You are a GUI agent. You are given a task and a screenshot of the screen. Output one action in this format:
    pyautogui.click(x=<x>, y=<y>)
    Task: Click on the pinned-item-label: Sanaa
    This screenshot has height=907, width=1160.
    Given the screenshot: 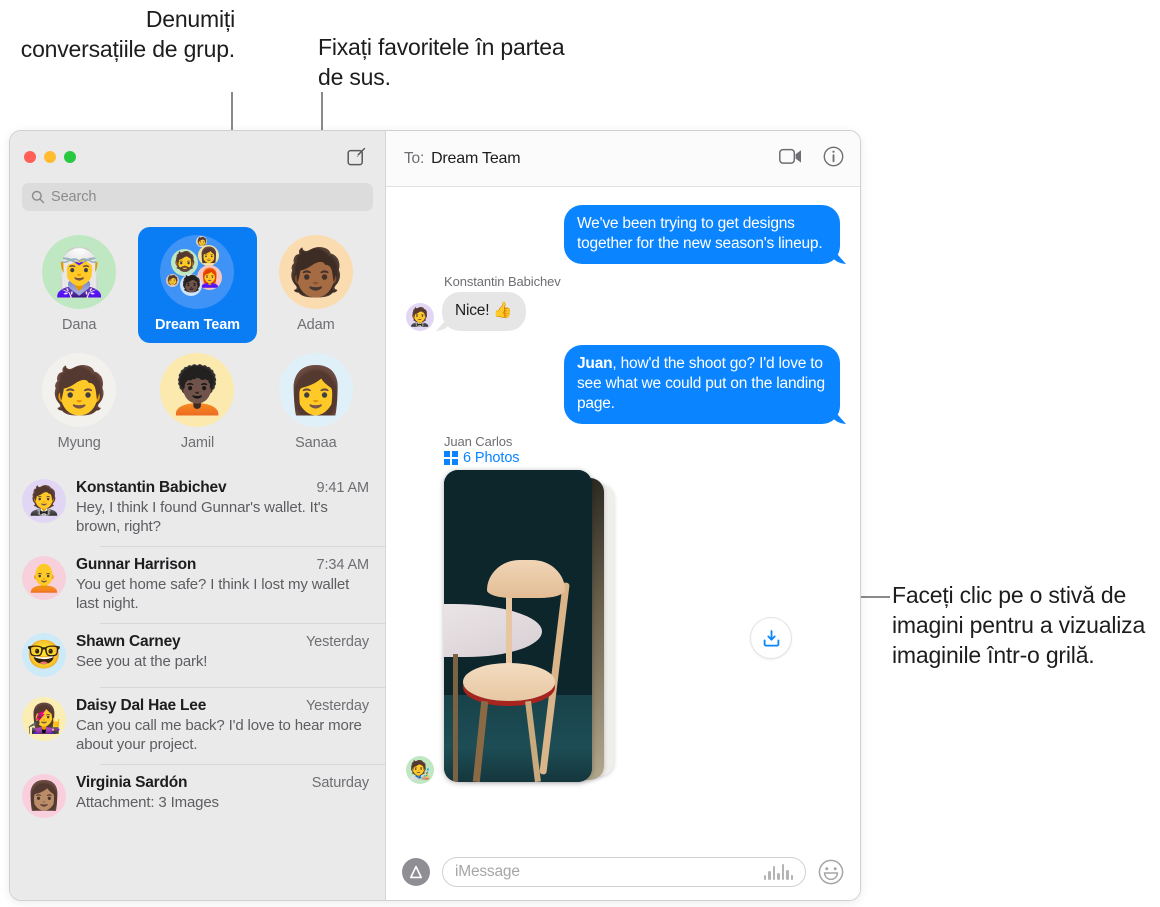 What is the action you would take?
    pyautogui.click(x=316, y=443)
    